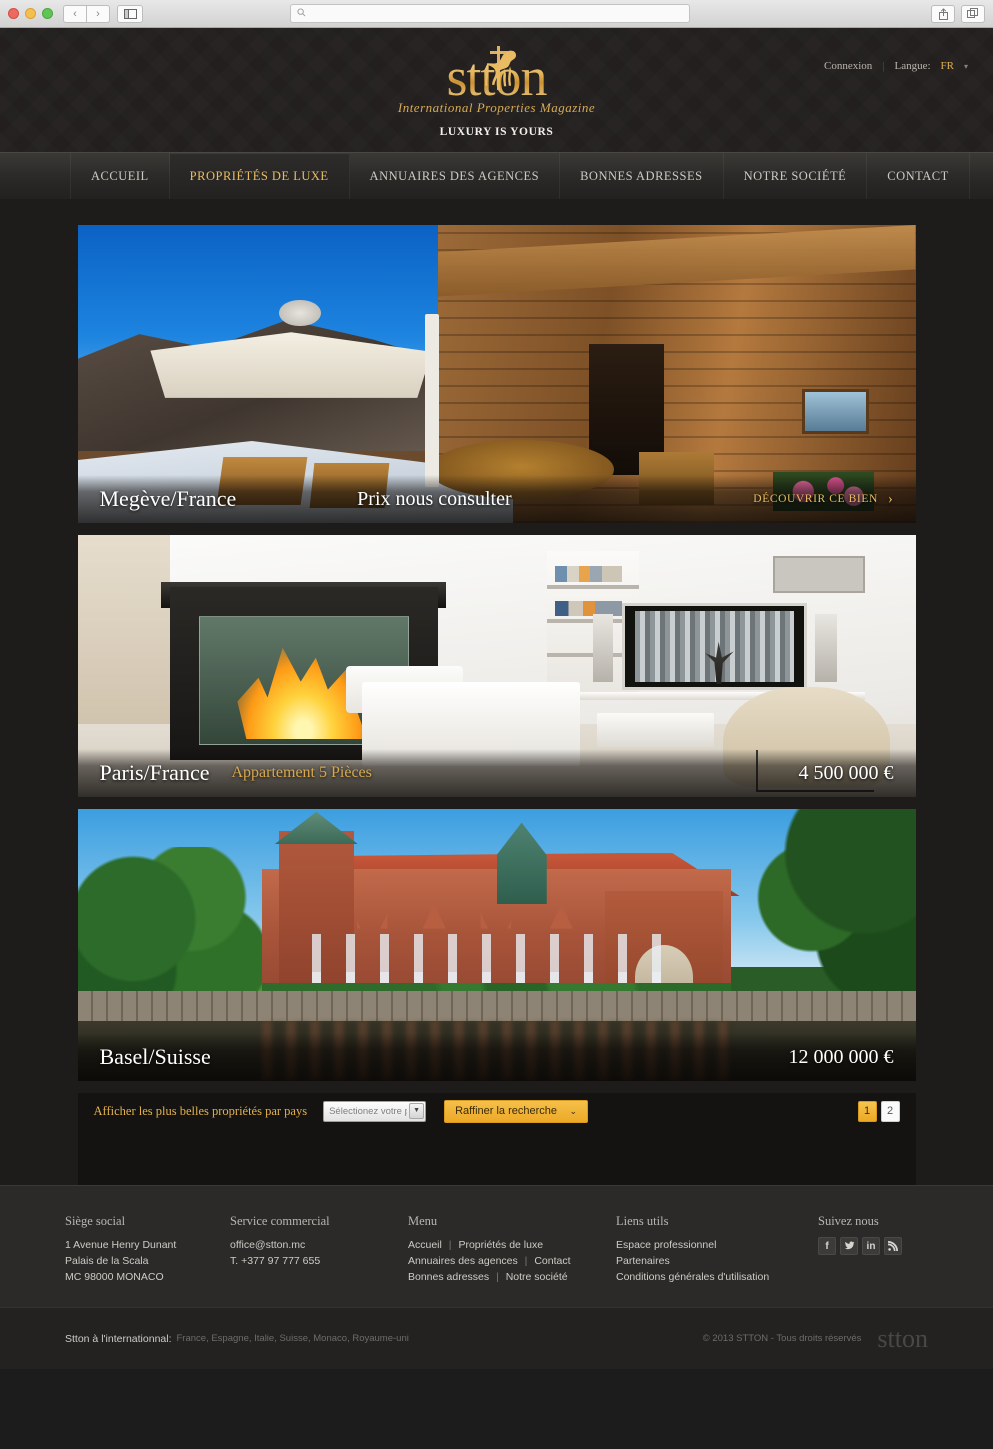  Describe the element at coordinates (506, 1111) in the screenshot. I see `refine-search-label: Raffiner la recherche` at that location.